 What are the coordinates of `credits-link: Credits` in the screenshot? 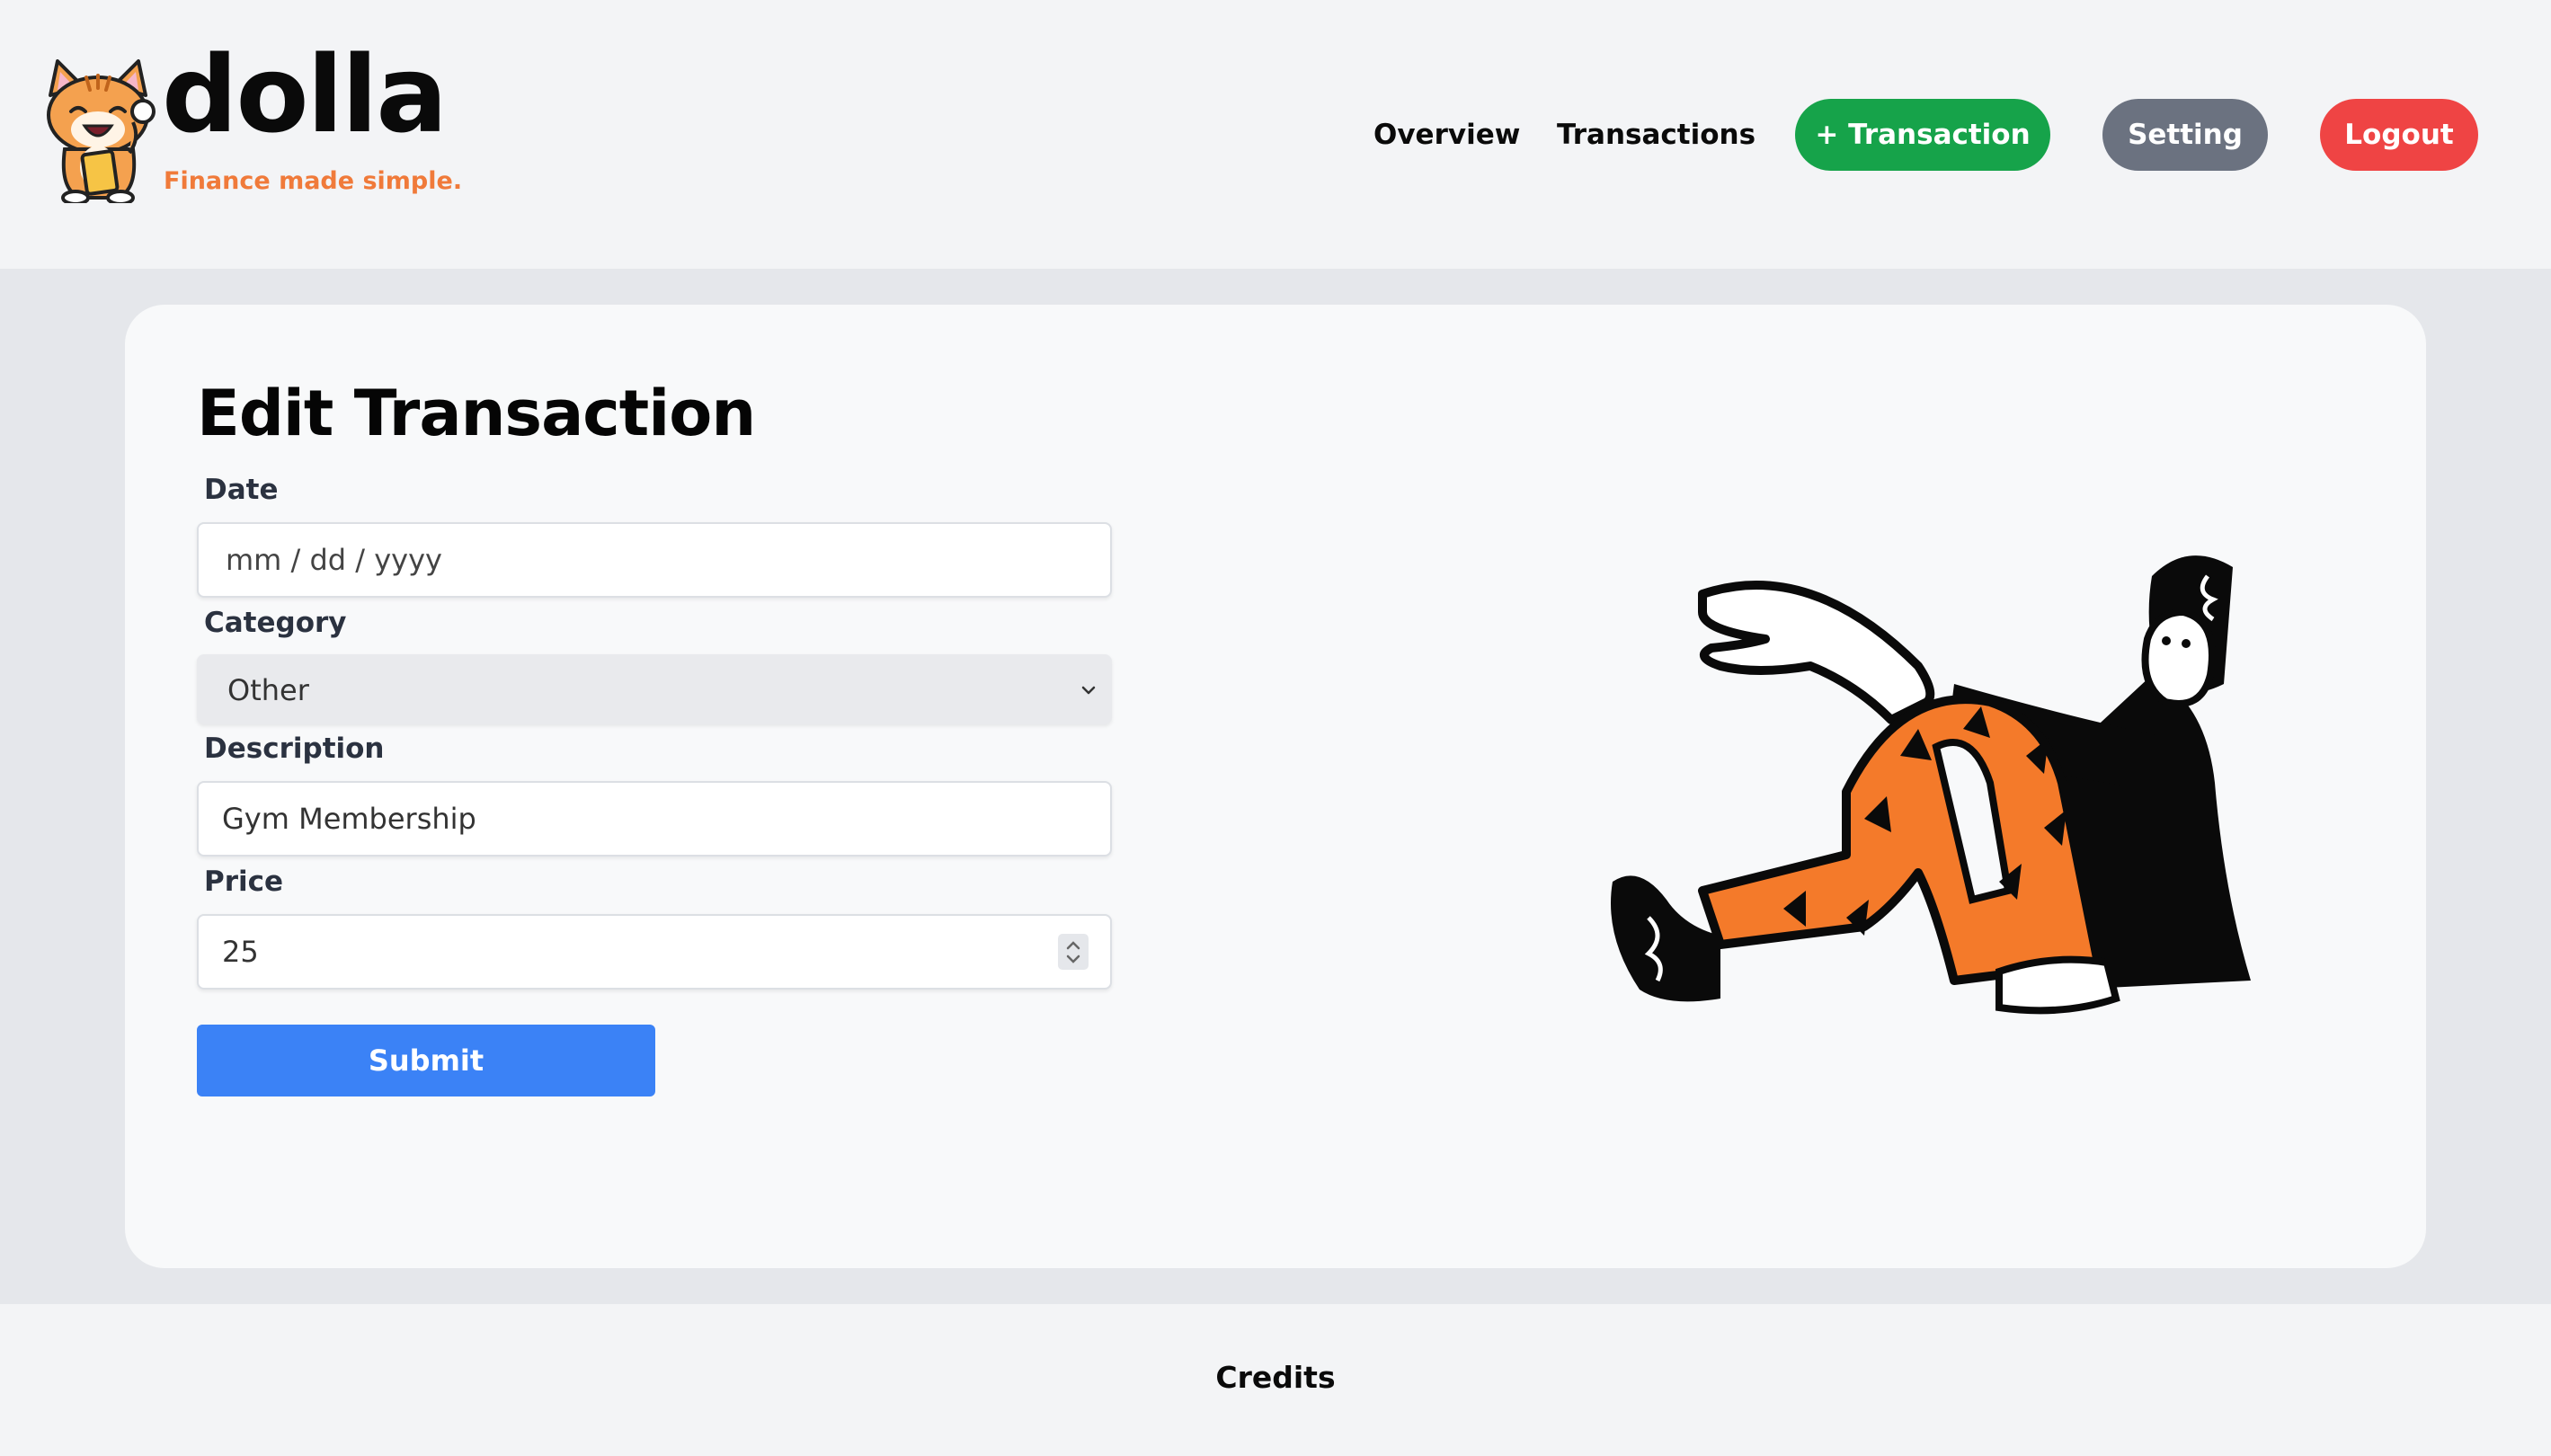 It's located at (1275, 1377).